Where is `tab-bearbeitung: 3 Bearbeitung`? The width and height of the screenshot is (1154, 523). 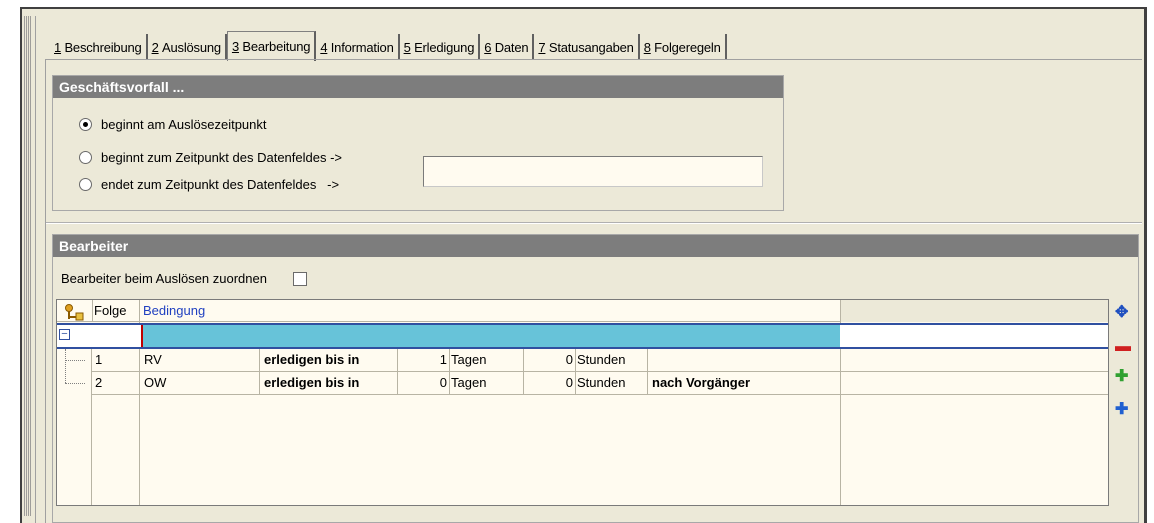
tab-bearbeitung: 3 Bearbeitung is located at coordinates (271, 46).